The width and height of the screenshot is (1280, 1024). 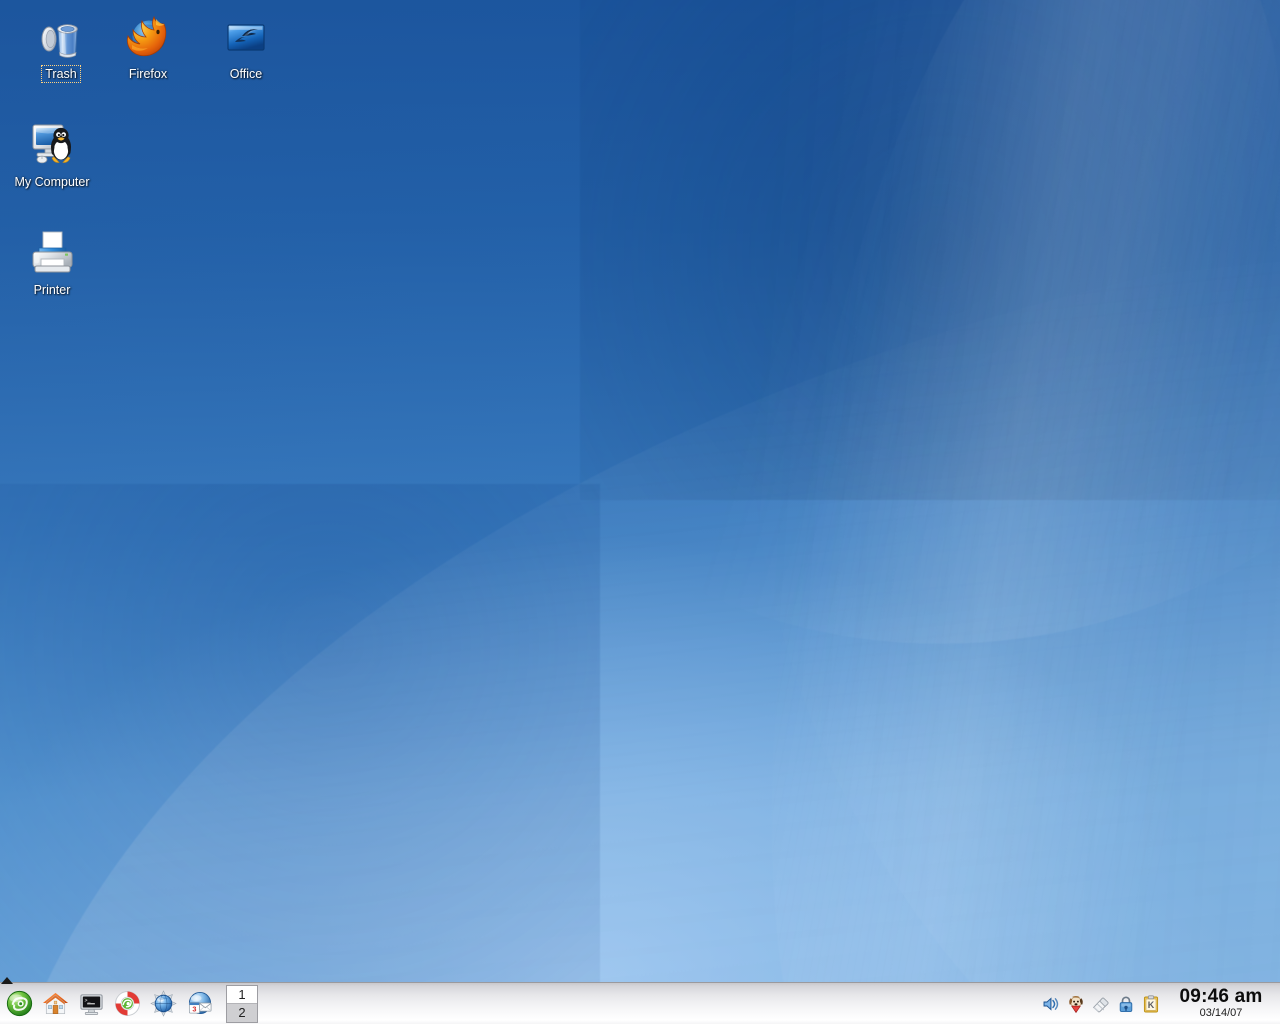 I want to click on desktop-icon-printer: Printer, so click(x=52, y=262).